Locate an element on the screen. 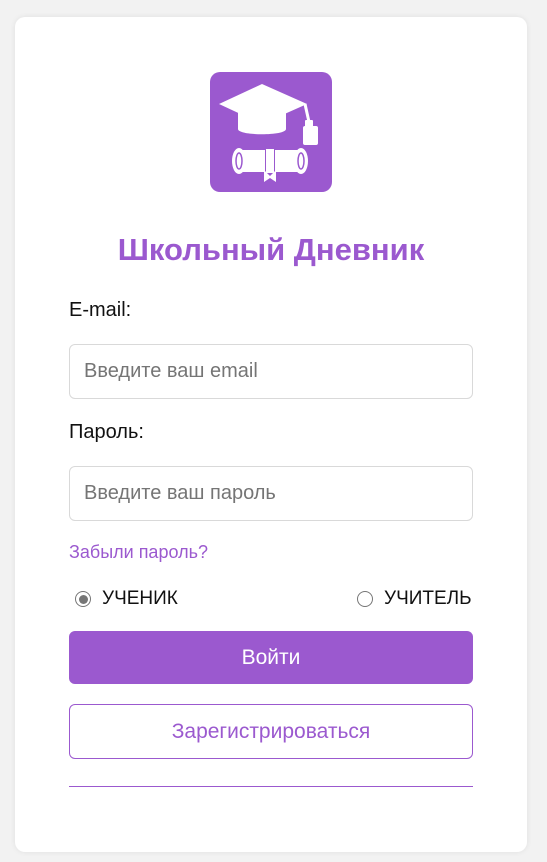  register-button: Зарегистрироваться is located at coordinates (271, 731).